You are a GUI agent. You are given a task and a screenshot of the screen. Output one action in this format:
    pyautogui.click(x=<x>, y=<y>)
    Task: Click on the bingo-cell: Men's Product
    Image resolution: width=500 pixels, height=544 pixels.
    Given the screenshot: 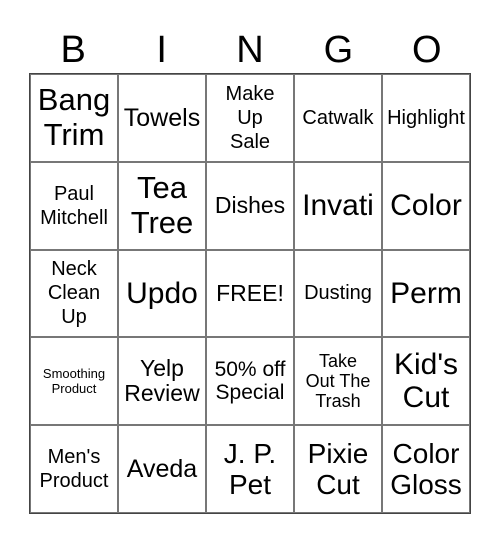 What is the action you would take?
    pyautogui.click(x=74, y=469)
    